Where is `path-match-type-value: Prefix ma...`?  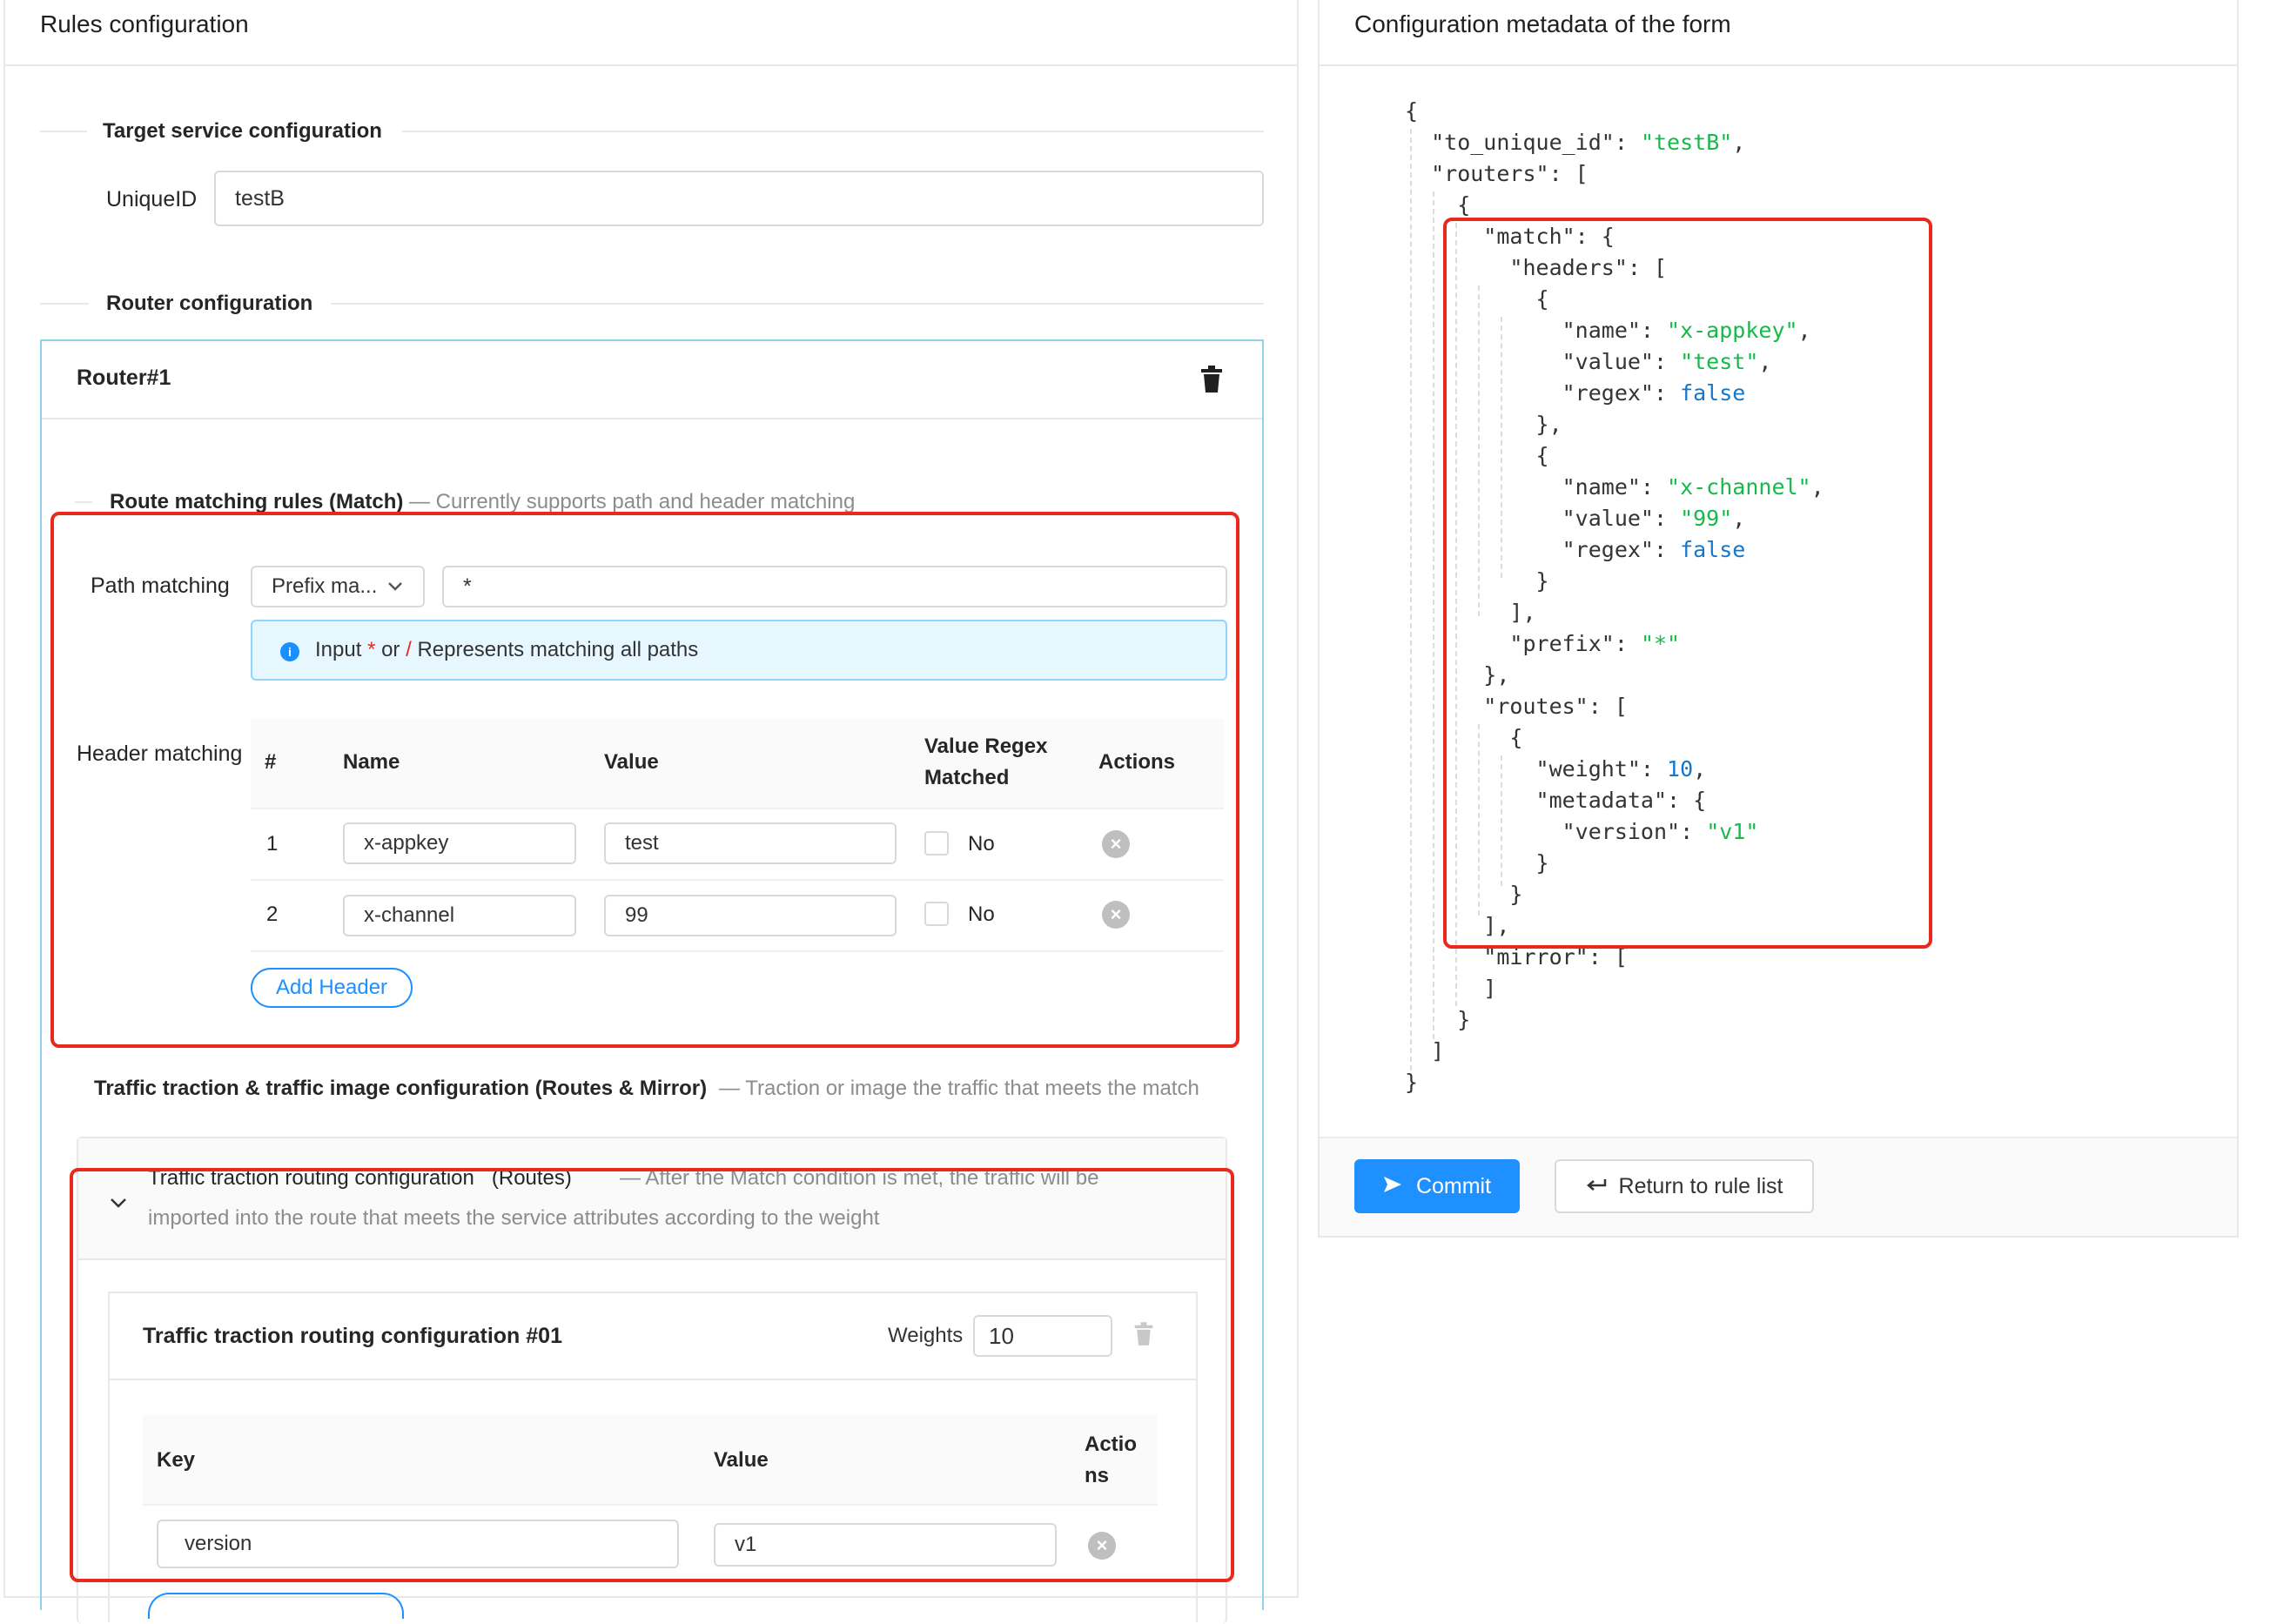
path-match-type-value: Prefix ma... is located at coordinates (325, 586).